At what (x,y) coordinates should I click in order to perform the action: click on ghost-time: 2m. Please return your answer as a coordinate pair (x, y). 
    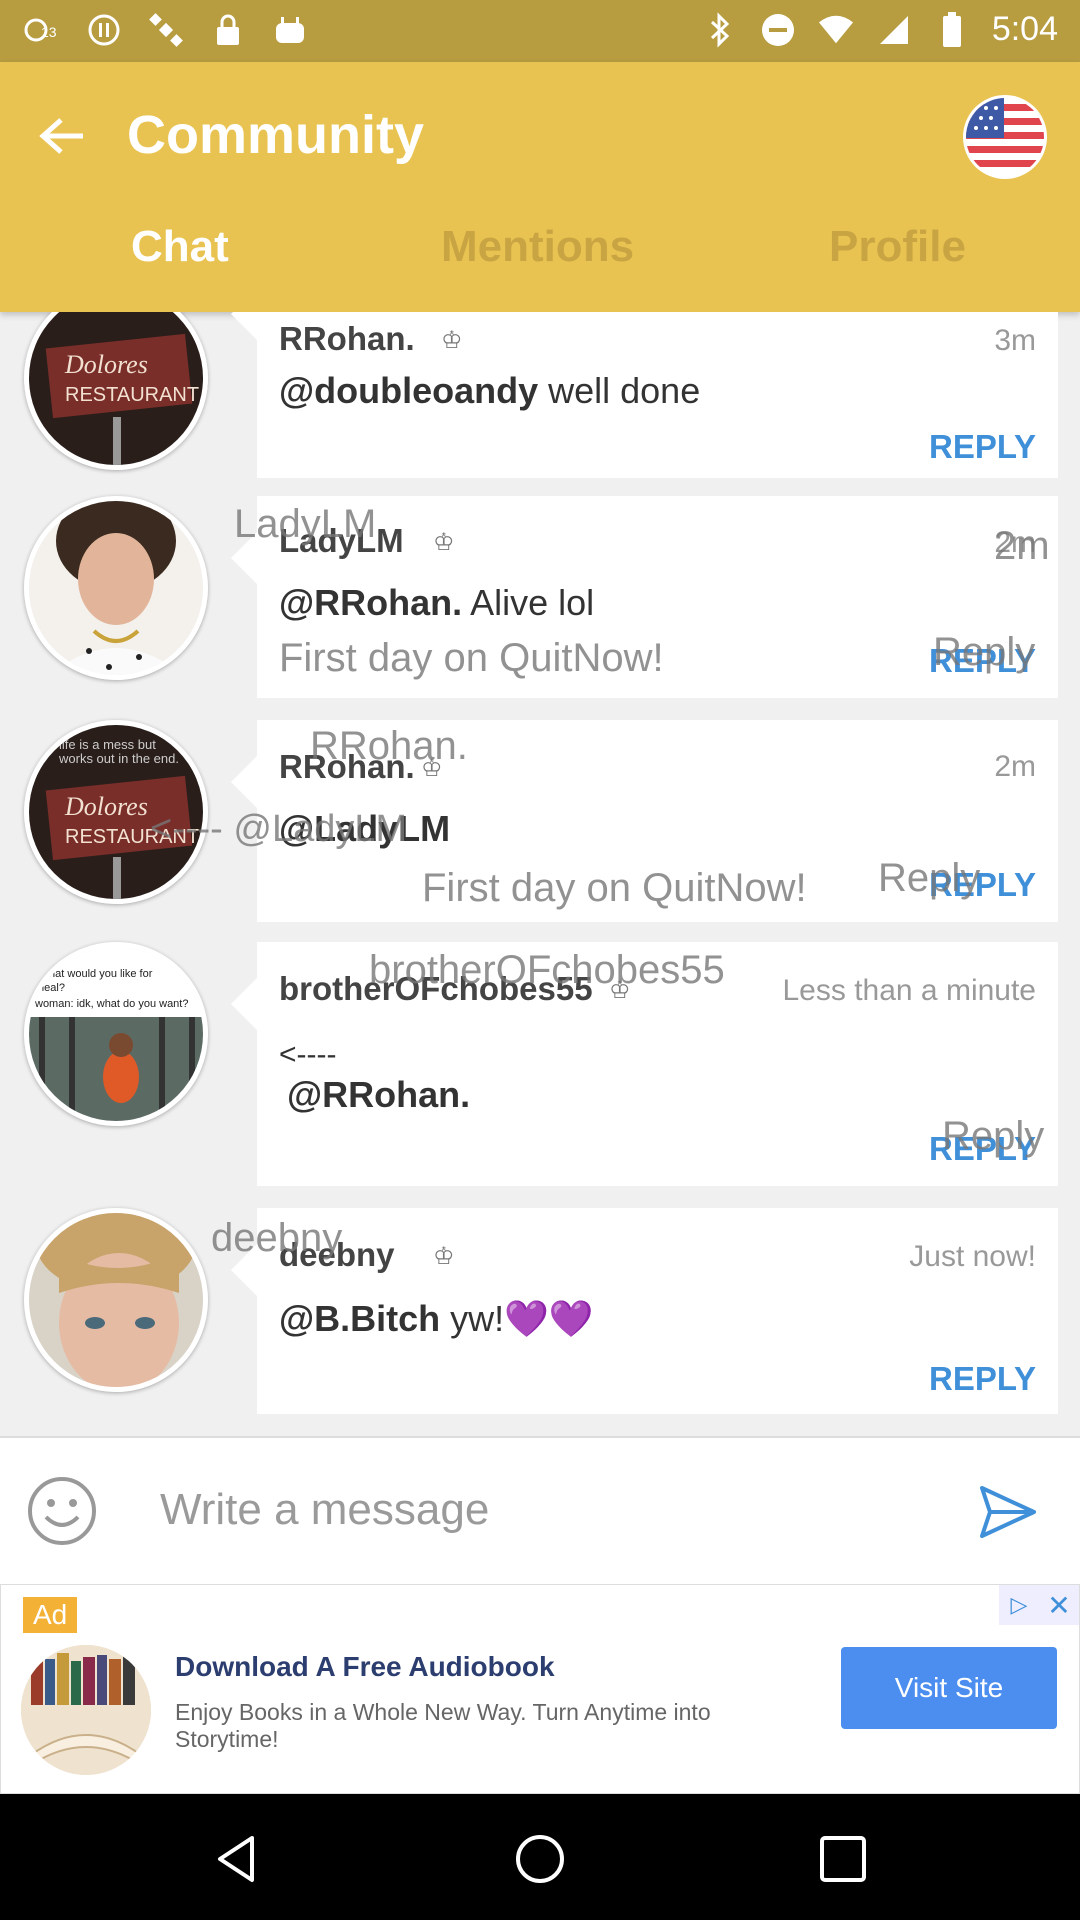
    Looking at the image, I should click on (1022, 546).